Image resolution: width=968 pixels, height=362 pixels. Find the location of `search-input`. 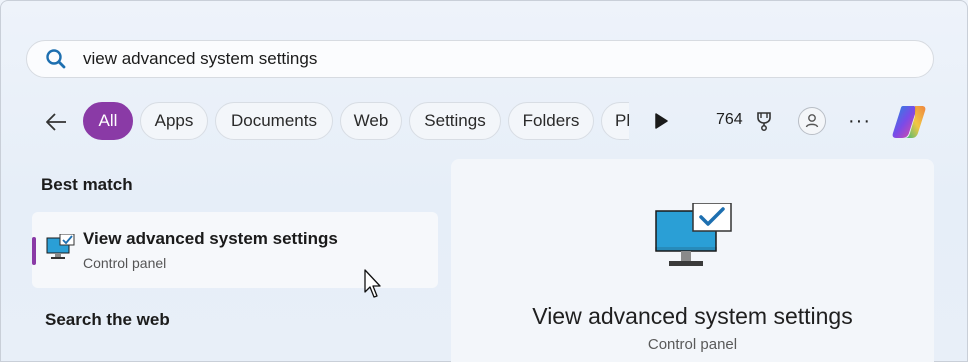

search-input is located at coordinates (493, 59).